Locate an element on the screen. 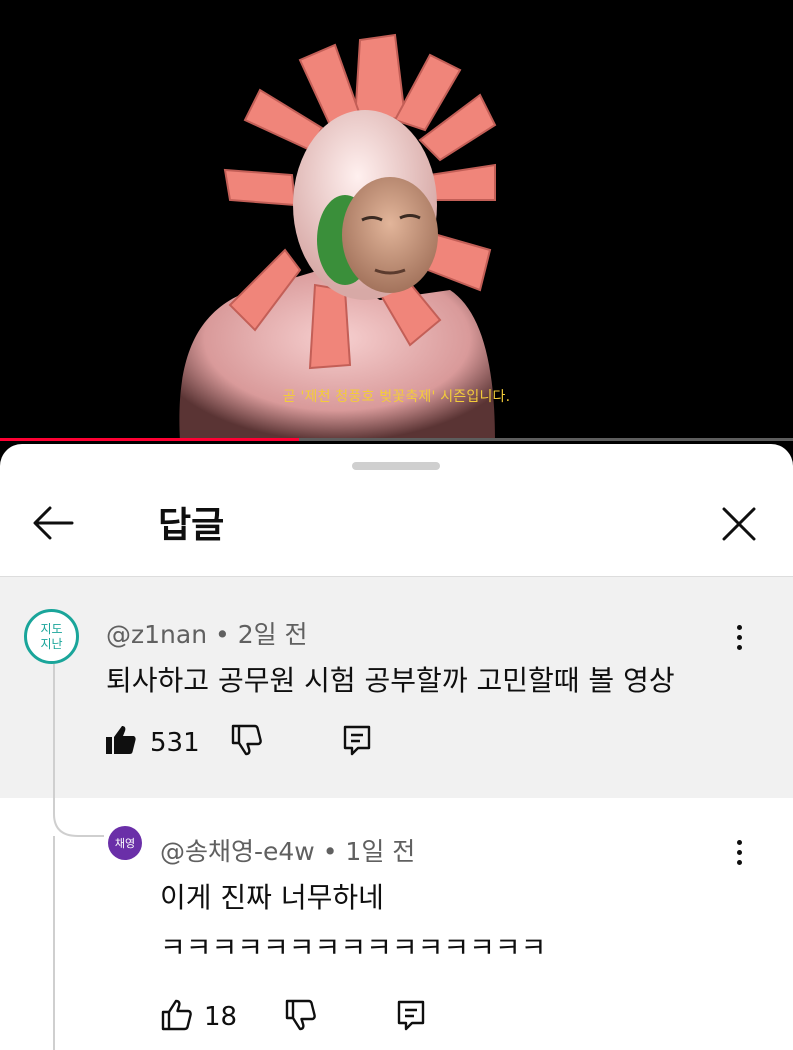 The width and height of the screenshot is (793, 1050). reply-avatar-text: 채영 is located at coordinates (125, 843).